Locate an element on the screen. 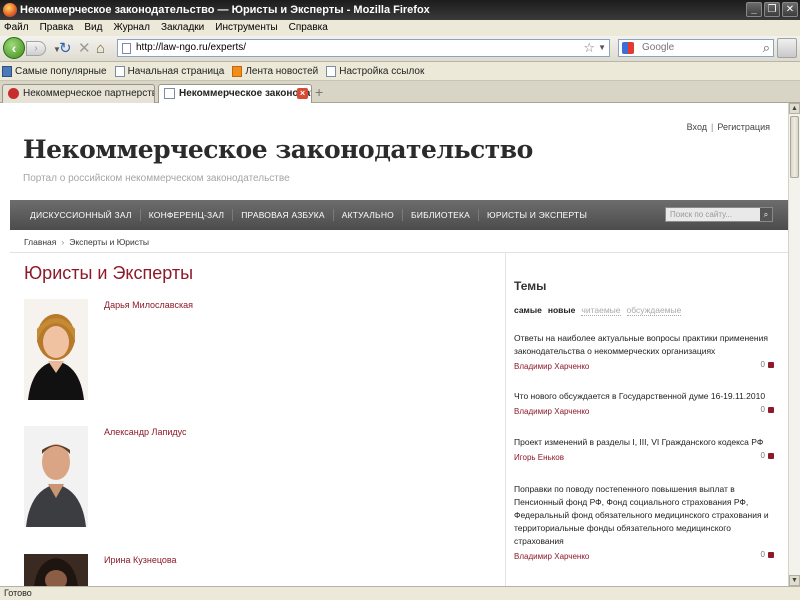 The height and width of the screenshot is (600, 800). scroll-up-icon: ▲ is located at coordinates (794, 108).